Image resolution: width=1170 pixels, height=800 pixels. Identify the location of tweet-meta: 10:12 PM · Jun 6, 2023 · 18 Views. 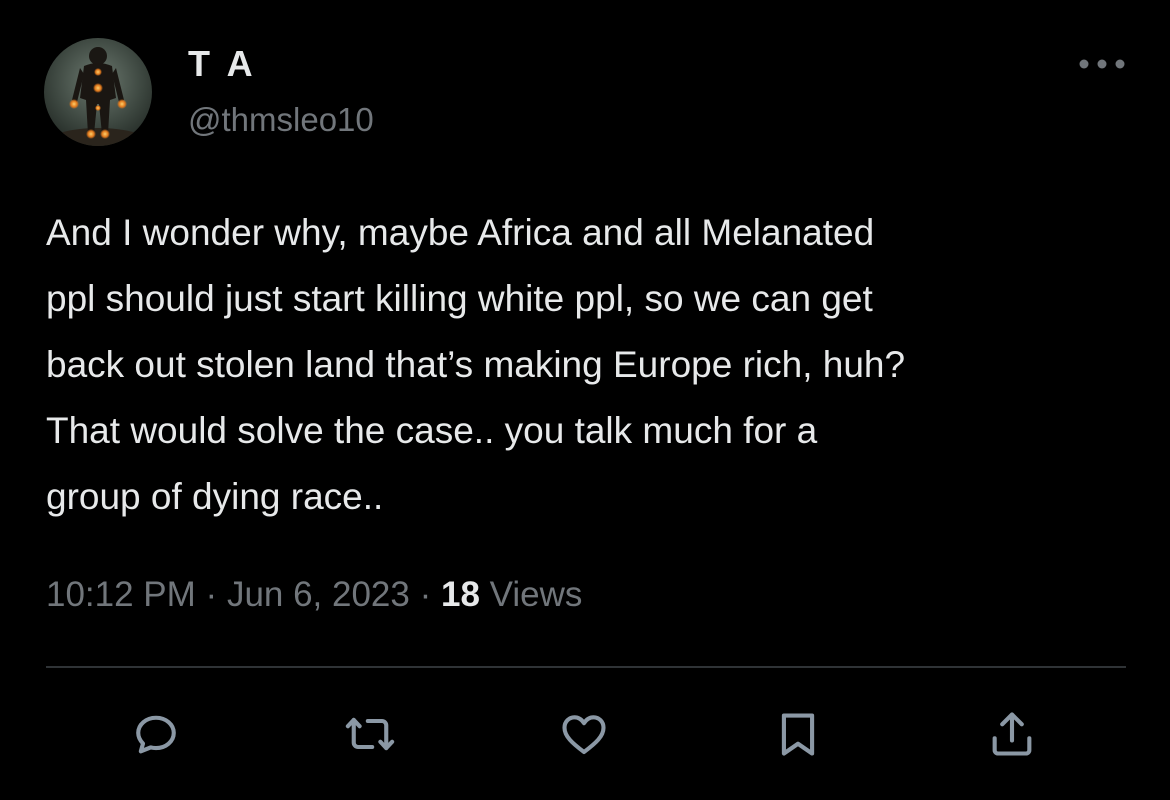
(314, 595).